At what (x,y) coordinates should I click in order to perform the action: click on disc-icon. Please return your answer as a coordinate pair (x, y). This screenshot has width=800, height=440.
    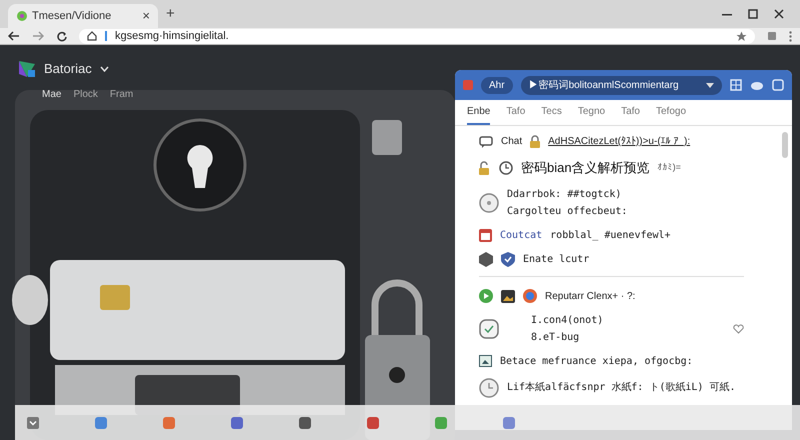
    Looking at the image, I should click on (489, 202).